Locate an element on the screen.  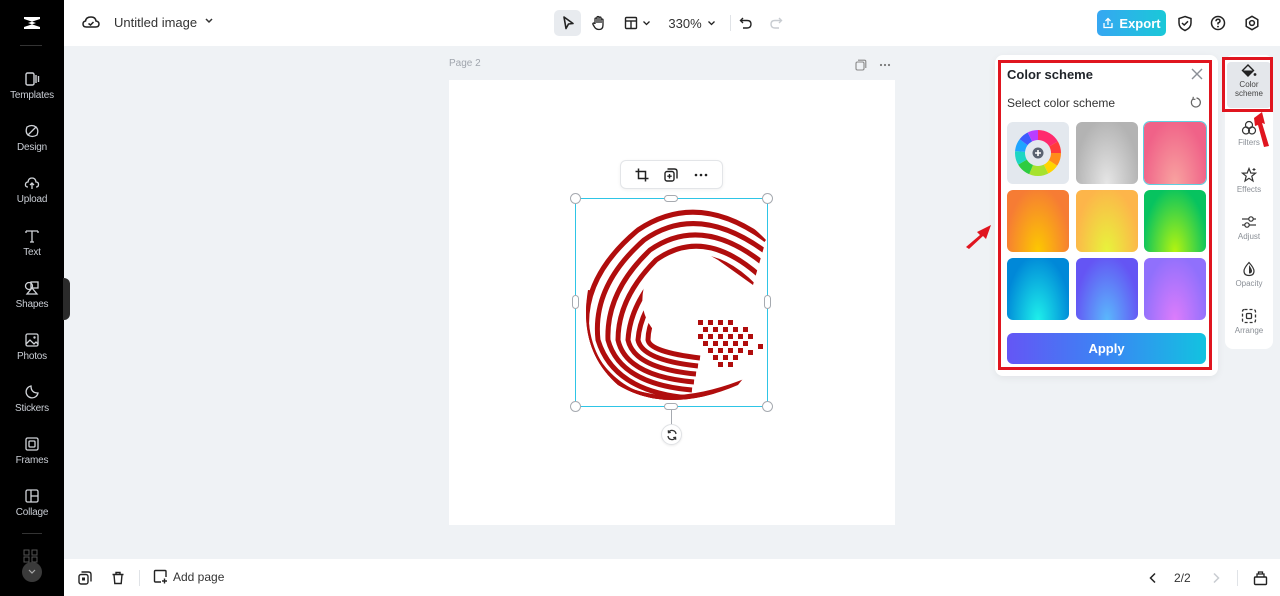
shield-button is located at coordinates (1185, 23).